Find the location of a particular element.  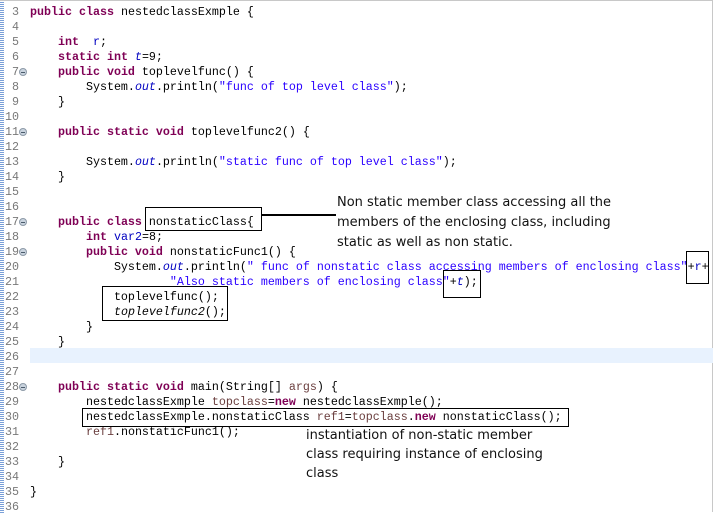

annotation-line: static as well as non static. is located at coordinates (425, 242).